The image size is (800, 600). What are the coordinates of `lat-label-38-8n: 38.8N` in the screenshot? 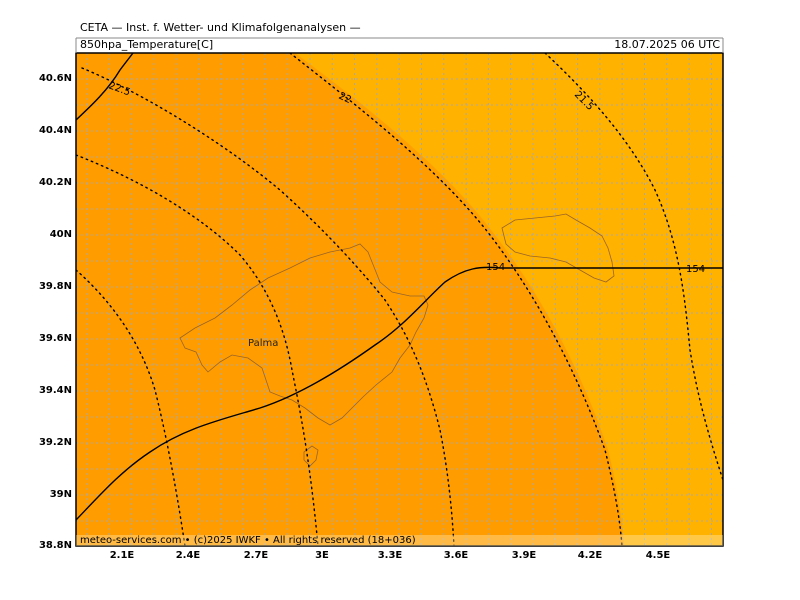 It's located at (55, 545).